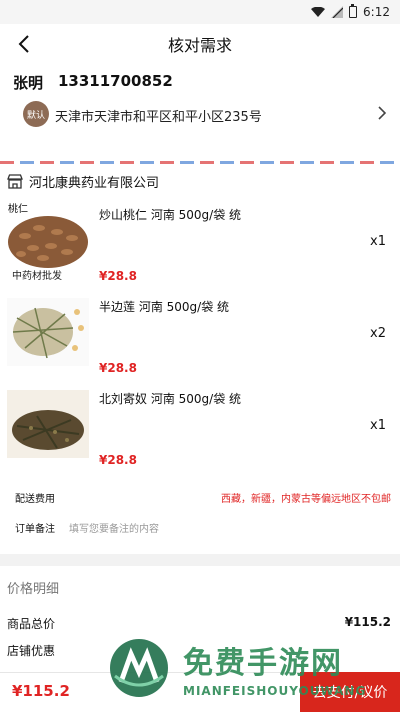 The height and width of the screenshot is (712, 400). What do you see at coordinates (158, 117) in the screenshot?
I see `address-text: 天津市天津市和平区和平小区235号` at bounding box center [158, 117].